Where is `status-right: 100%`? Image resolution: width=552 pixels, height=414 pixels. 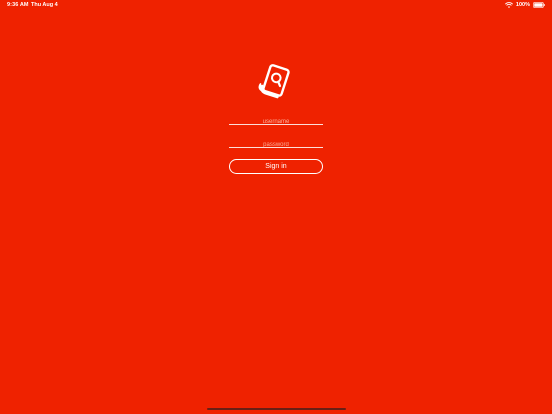 status-right: 100% is located at coordinates (524, 5).